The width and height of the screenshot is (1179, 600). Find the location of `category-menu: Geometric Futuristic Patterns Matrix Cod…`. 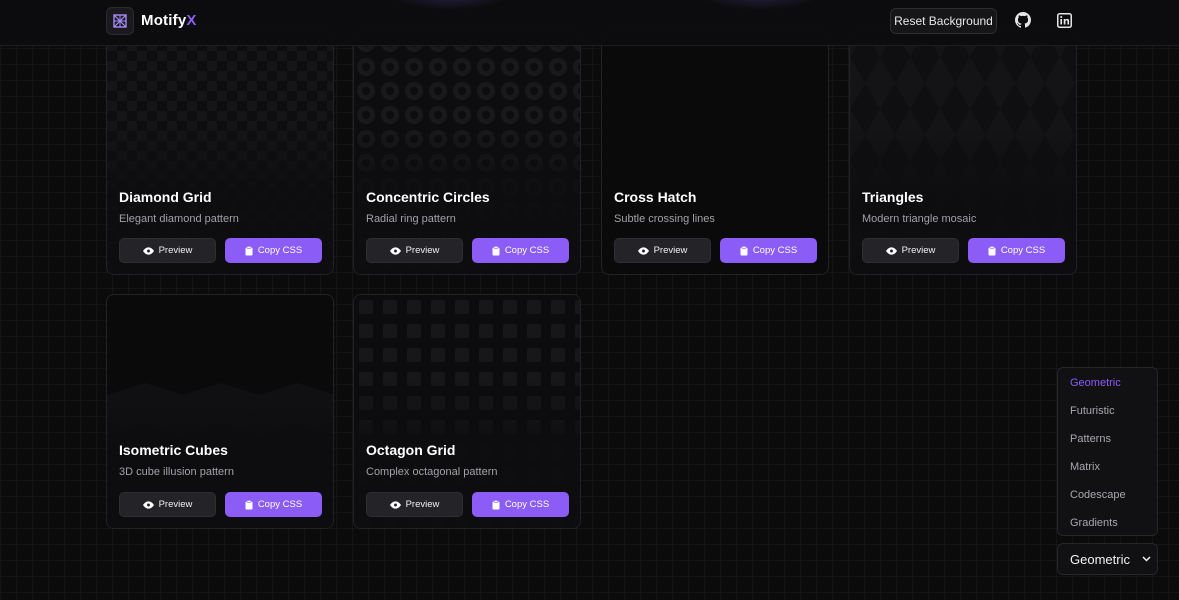

category-menu: Geometric Futuristic Patterns Matrix Cod… is located at coordinates (1107, 451).